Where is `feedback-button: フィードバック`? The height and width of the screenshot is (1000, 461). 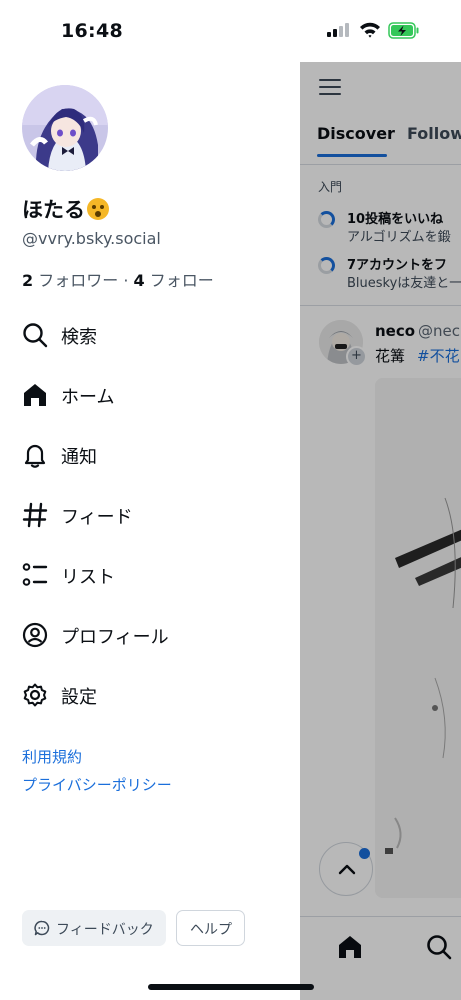
feedback-button: フィードバック is located at coordinates (94, 928).